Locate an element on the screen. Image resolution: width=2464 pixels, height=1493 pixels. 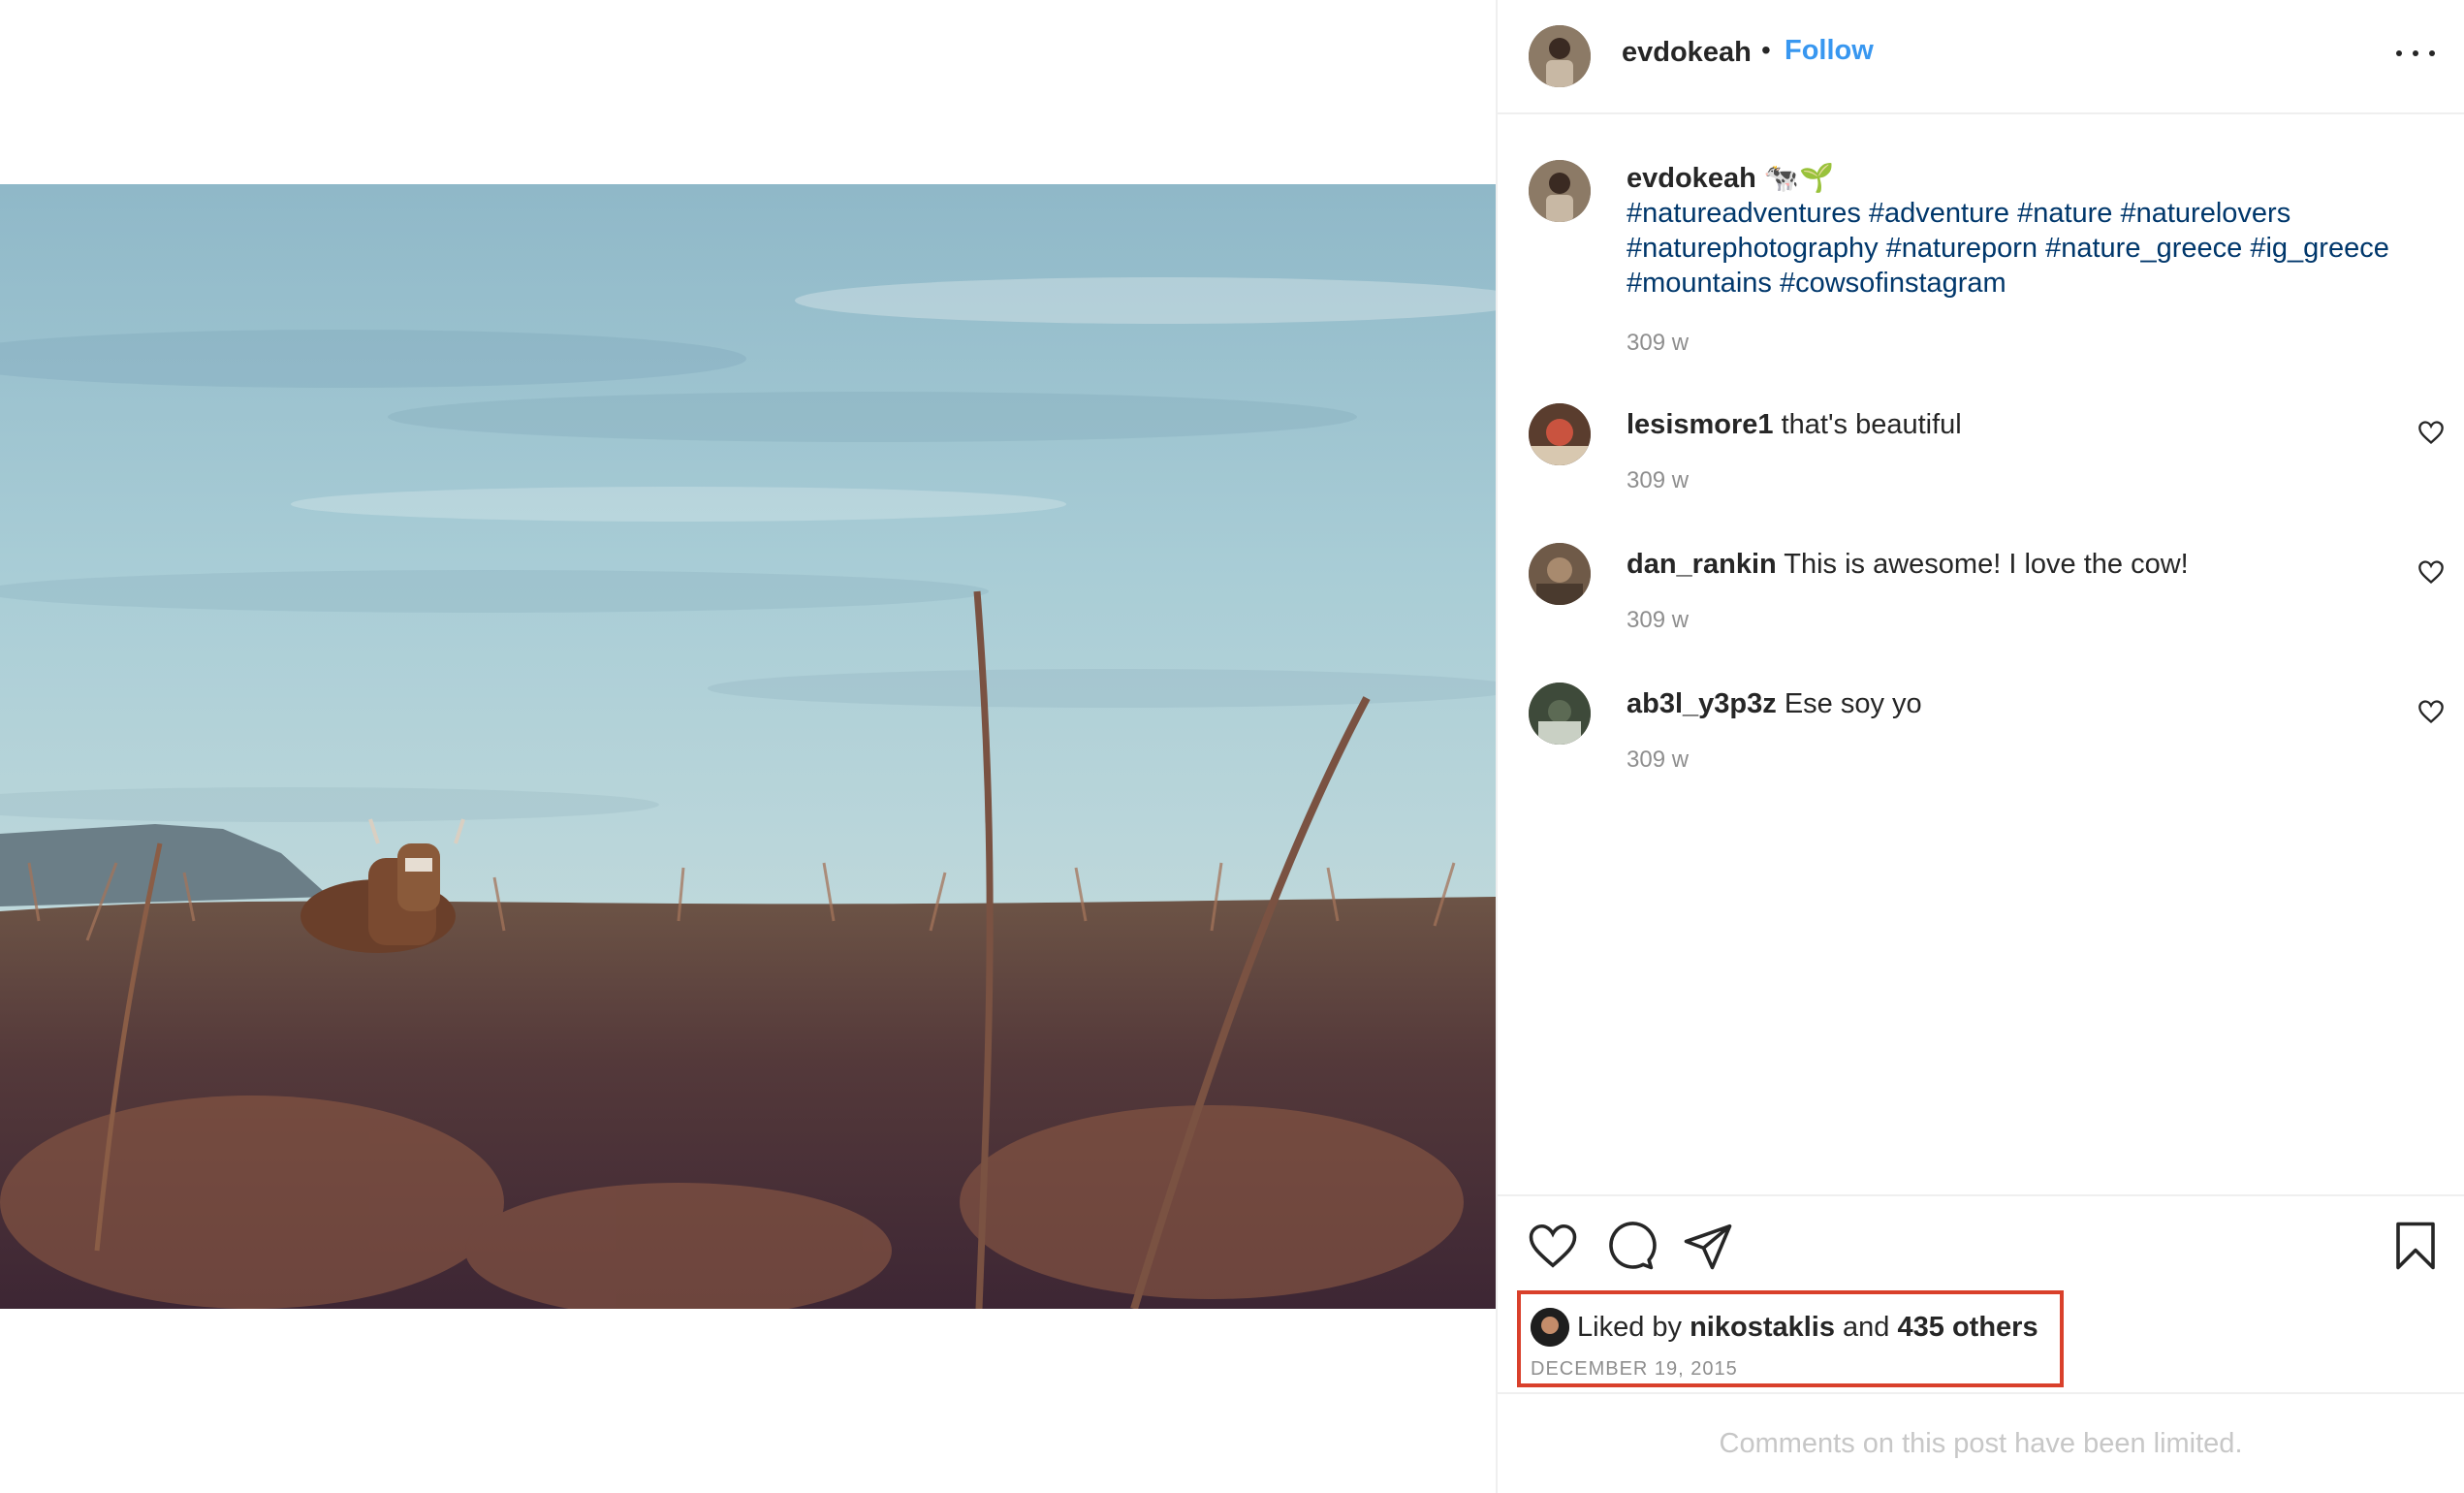
comment-text: ab3l_y3p3z Ese soy yo is located at coordinates (1774, 704).